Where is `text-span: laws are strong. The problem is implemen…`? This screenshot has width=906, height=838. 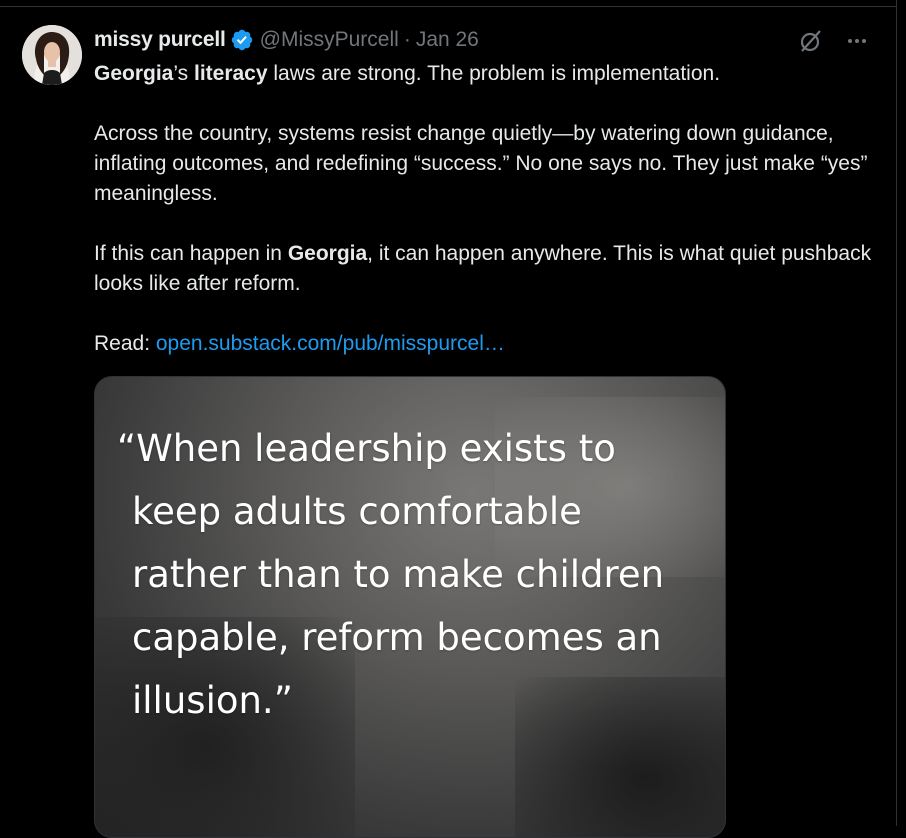 text-span: laws are strong. The problem is implemen… is located at coordinates (494, 73).